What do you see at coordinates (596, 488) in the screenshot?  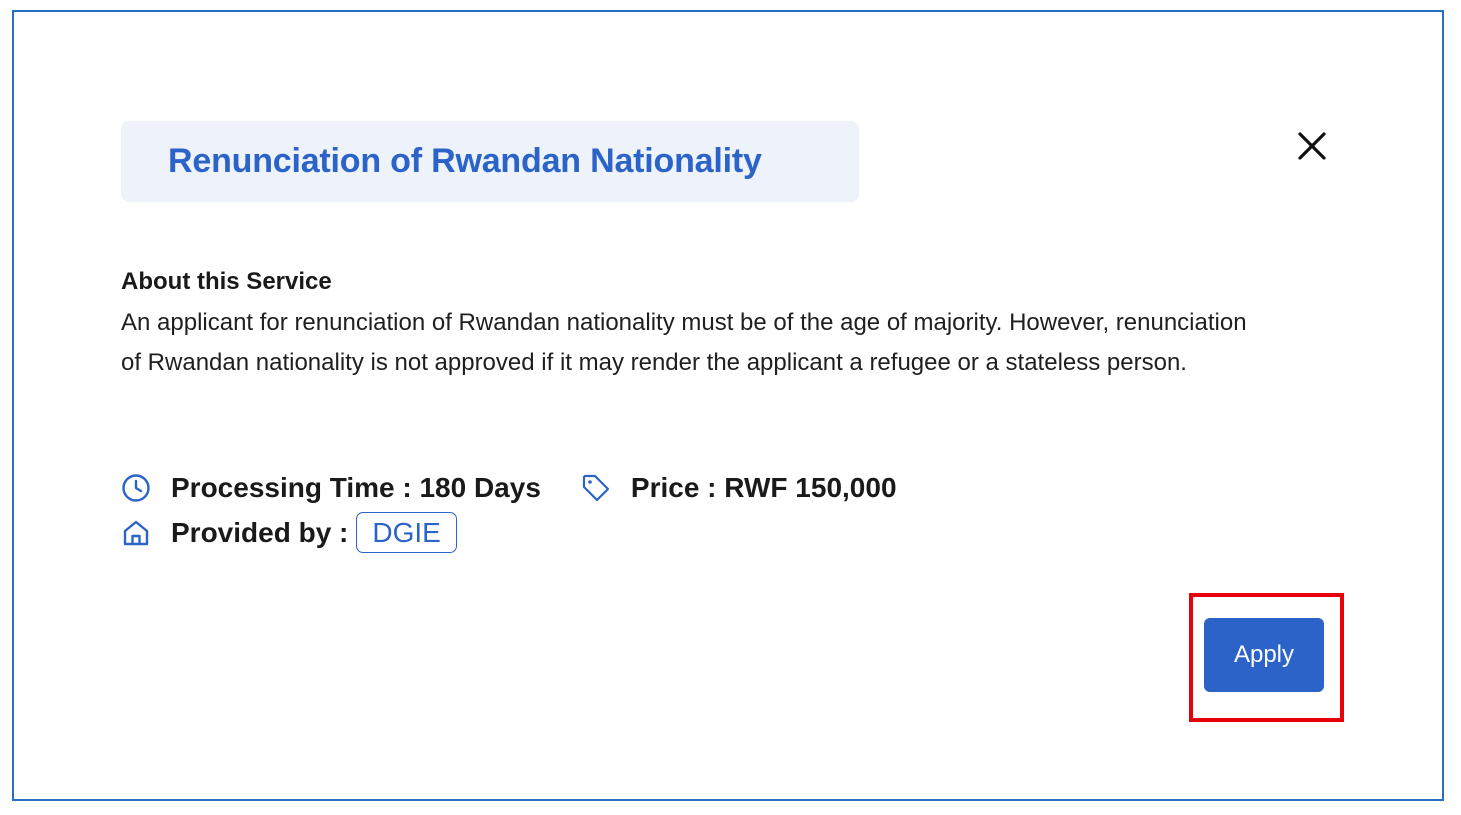 I see `tag-icon` at bounding box center [596, 488].